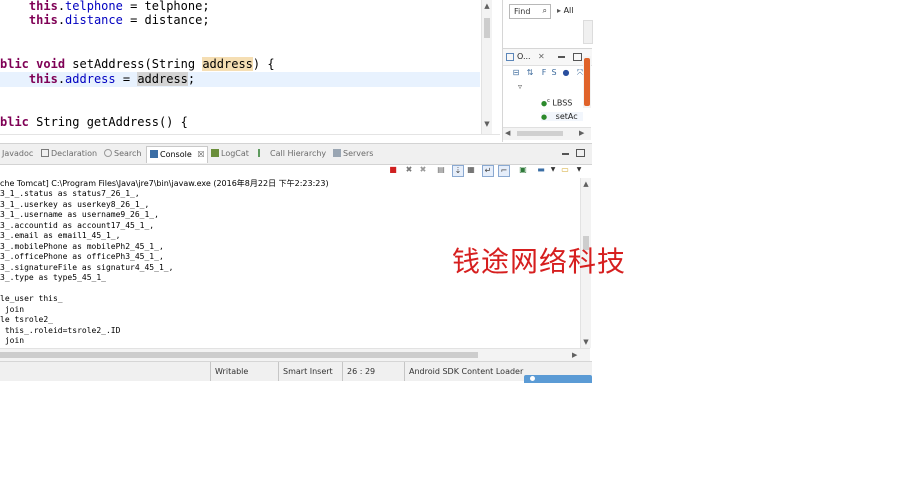 This screenshot has width=900, height=480. I want to click on console-line: le_user this_, so click(31, 298).